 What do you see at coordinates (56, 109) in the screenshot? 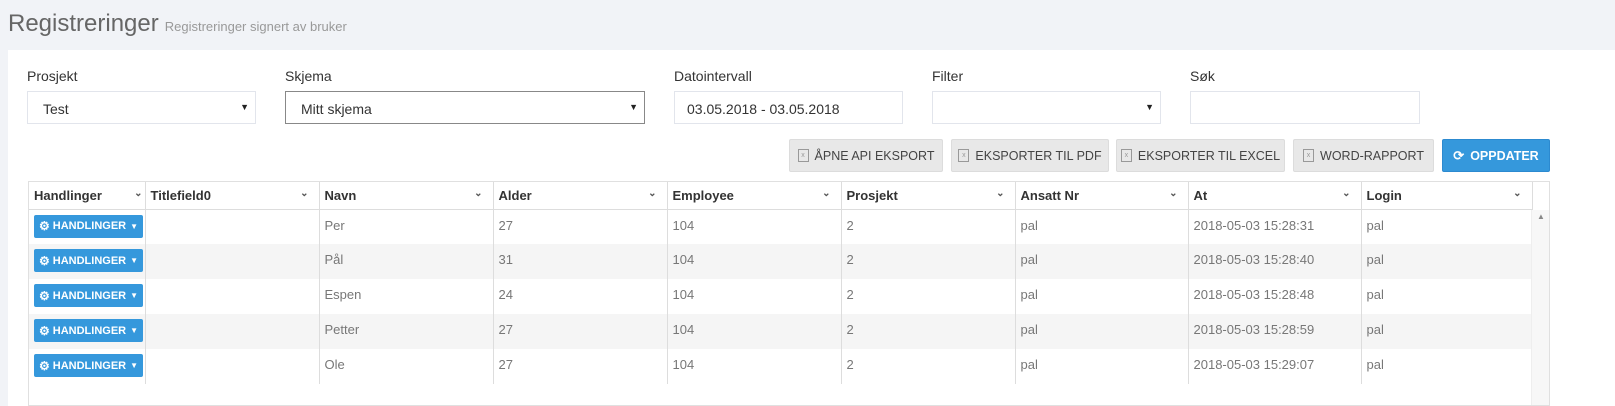
I see `project-select-value: Test` at bounding box center [56, 109].